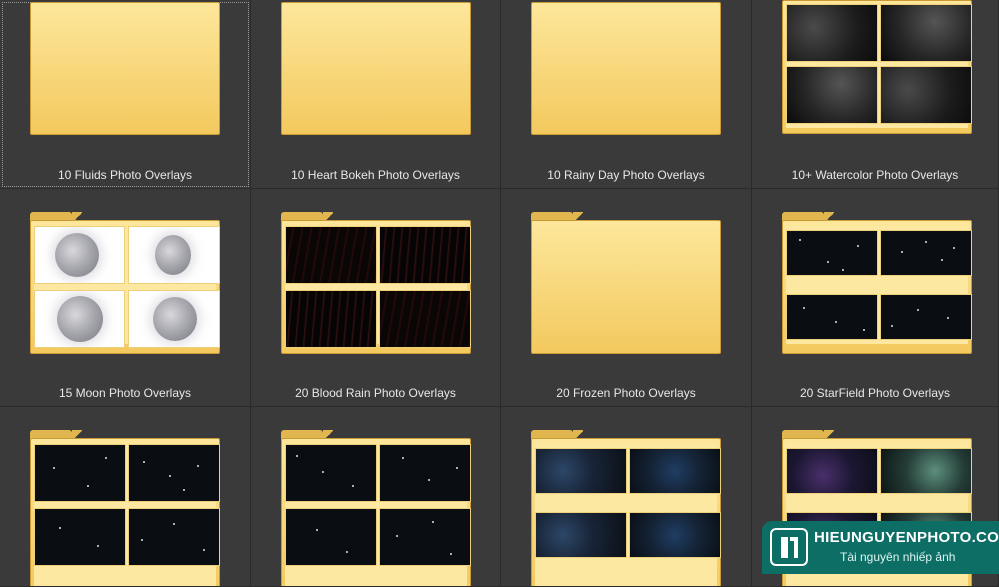 This screenshot has width=999, height=587. I want to click on folder-item: 15 Moon Photo Overlays, so click(125, 298).